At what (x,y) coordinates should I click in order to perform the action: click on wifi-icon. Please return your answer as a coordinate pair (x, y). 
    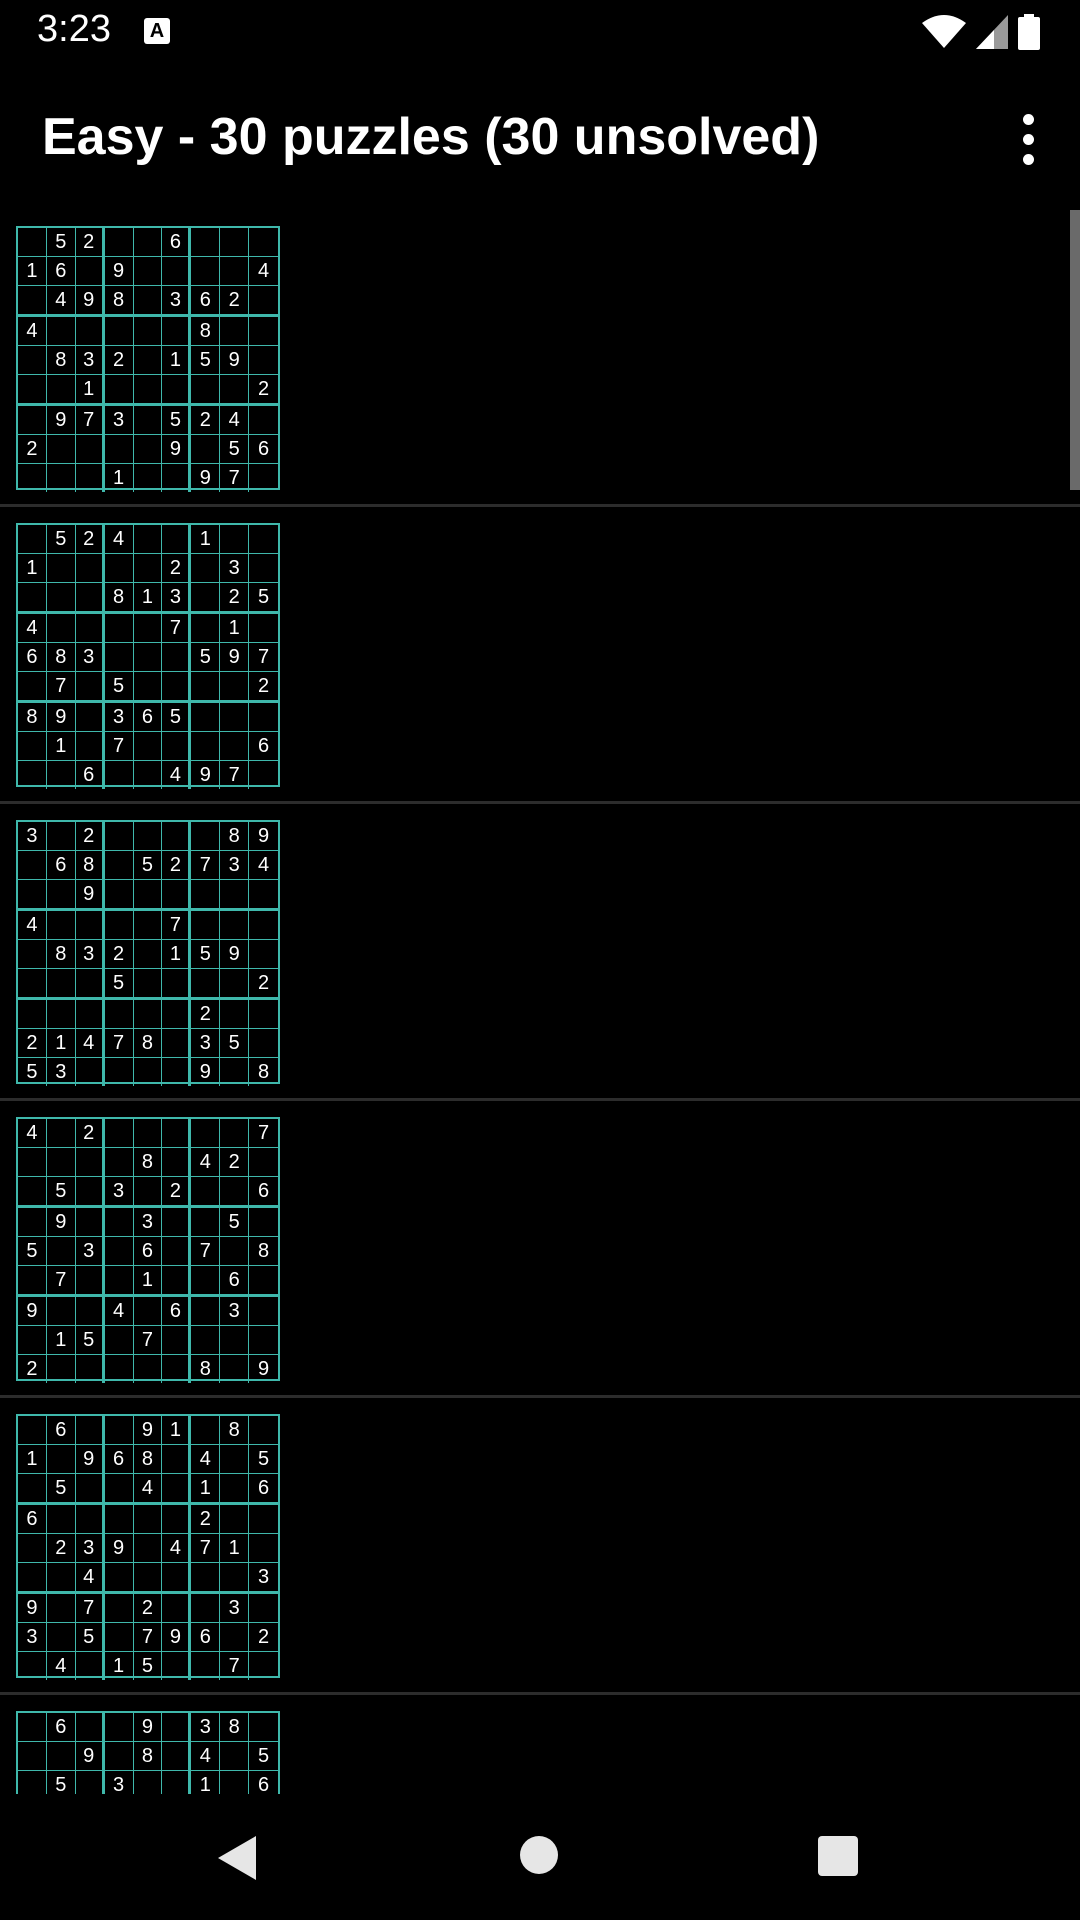
    Looking at the image, I should click on (944, 31).